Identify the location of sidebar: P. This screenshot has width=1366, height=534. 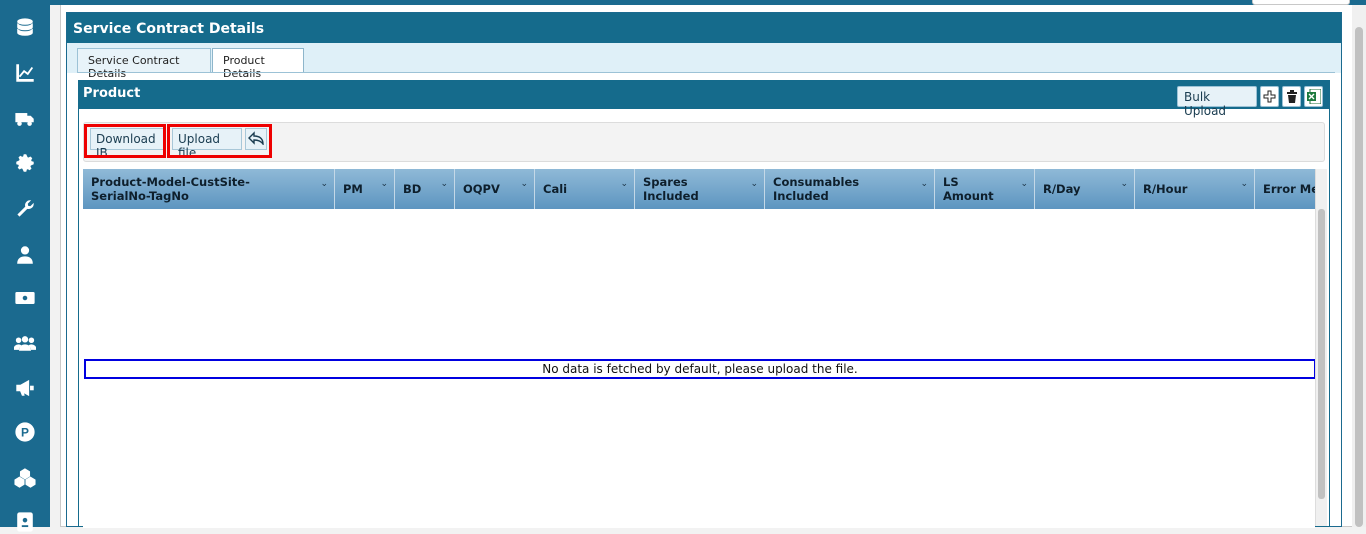
(25, 268).